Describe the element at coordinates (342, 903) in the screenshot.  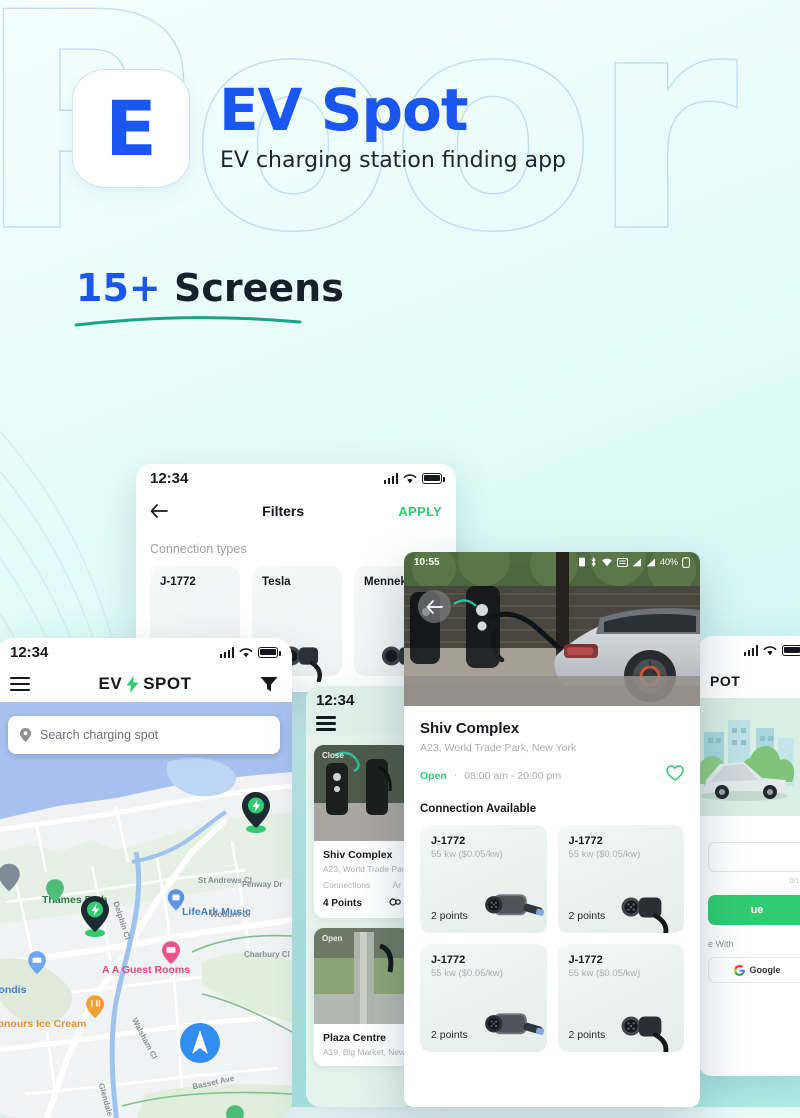
I see `list-item-meta-value: 4 Points` at that location.